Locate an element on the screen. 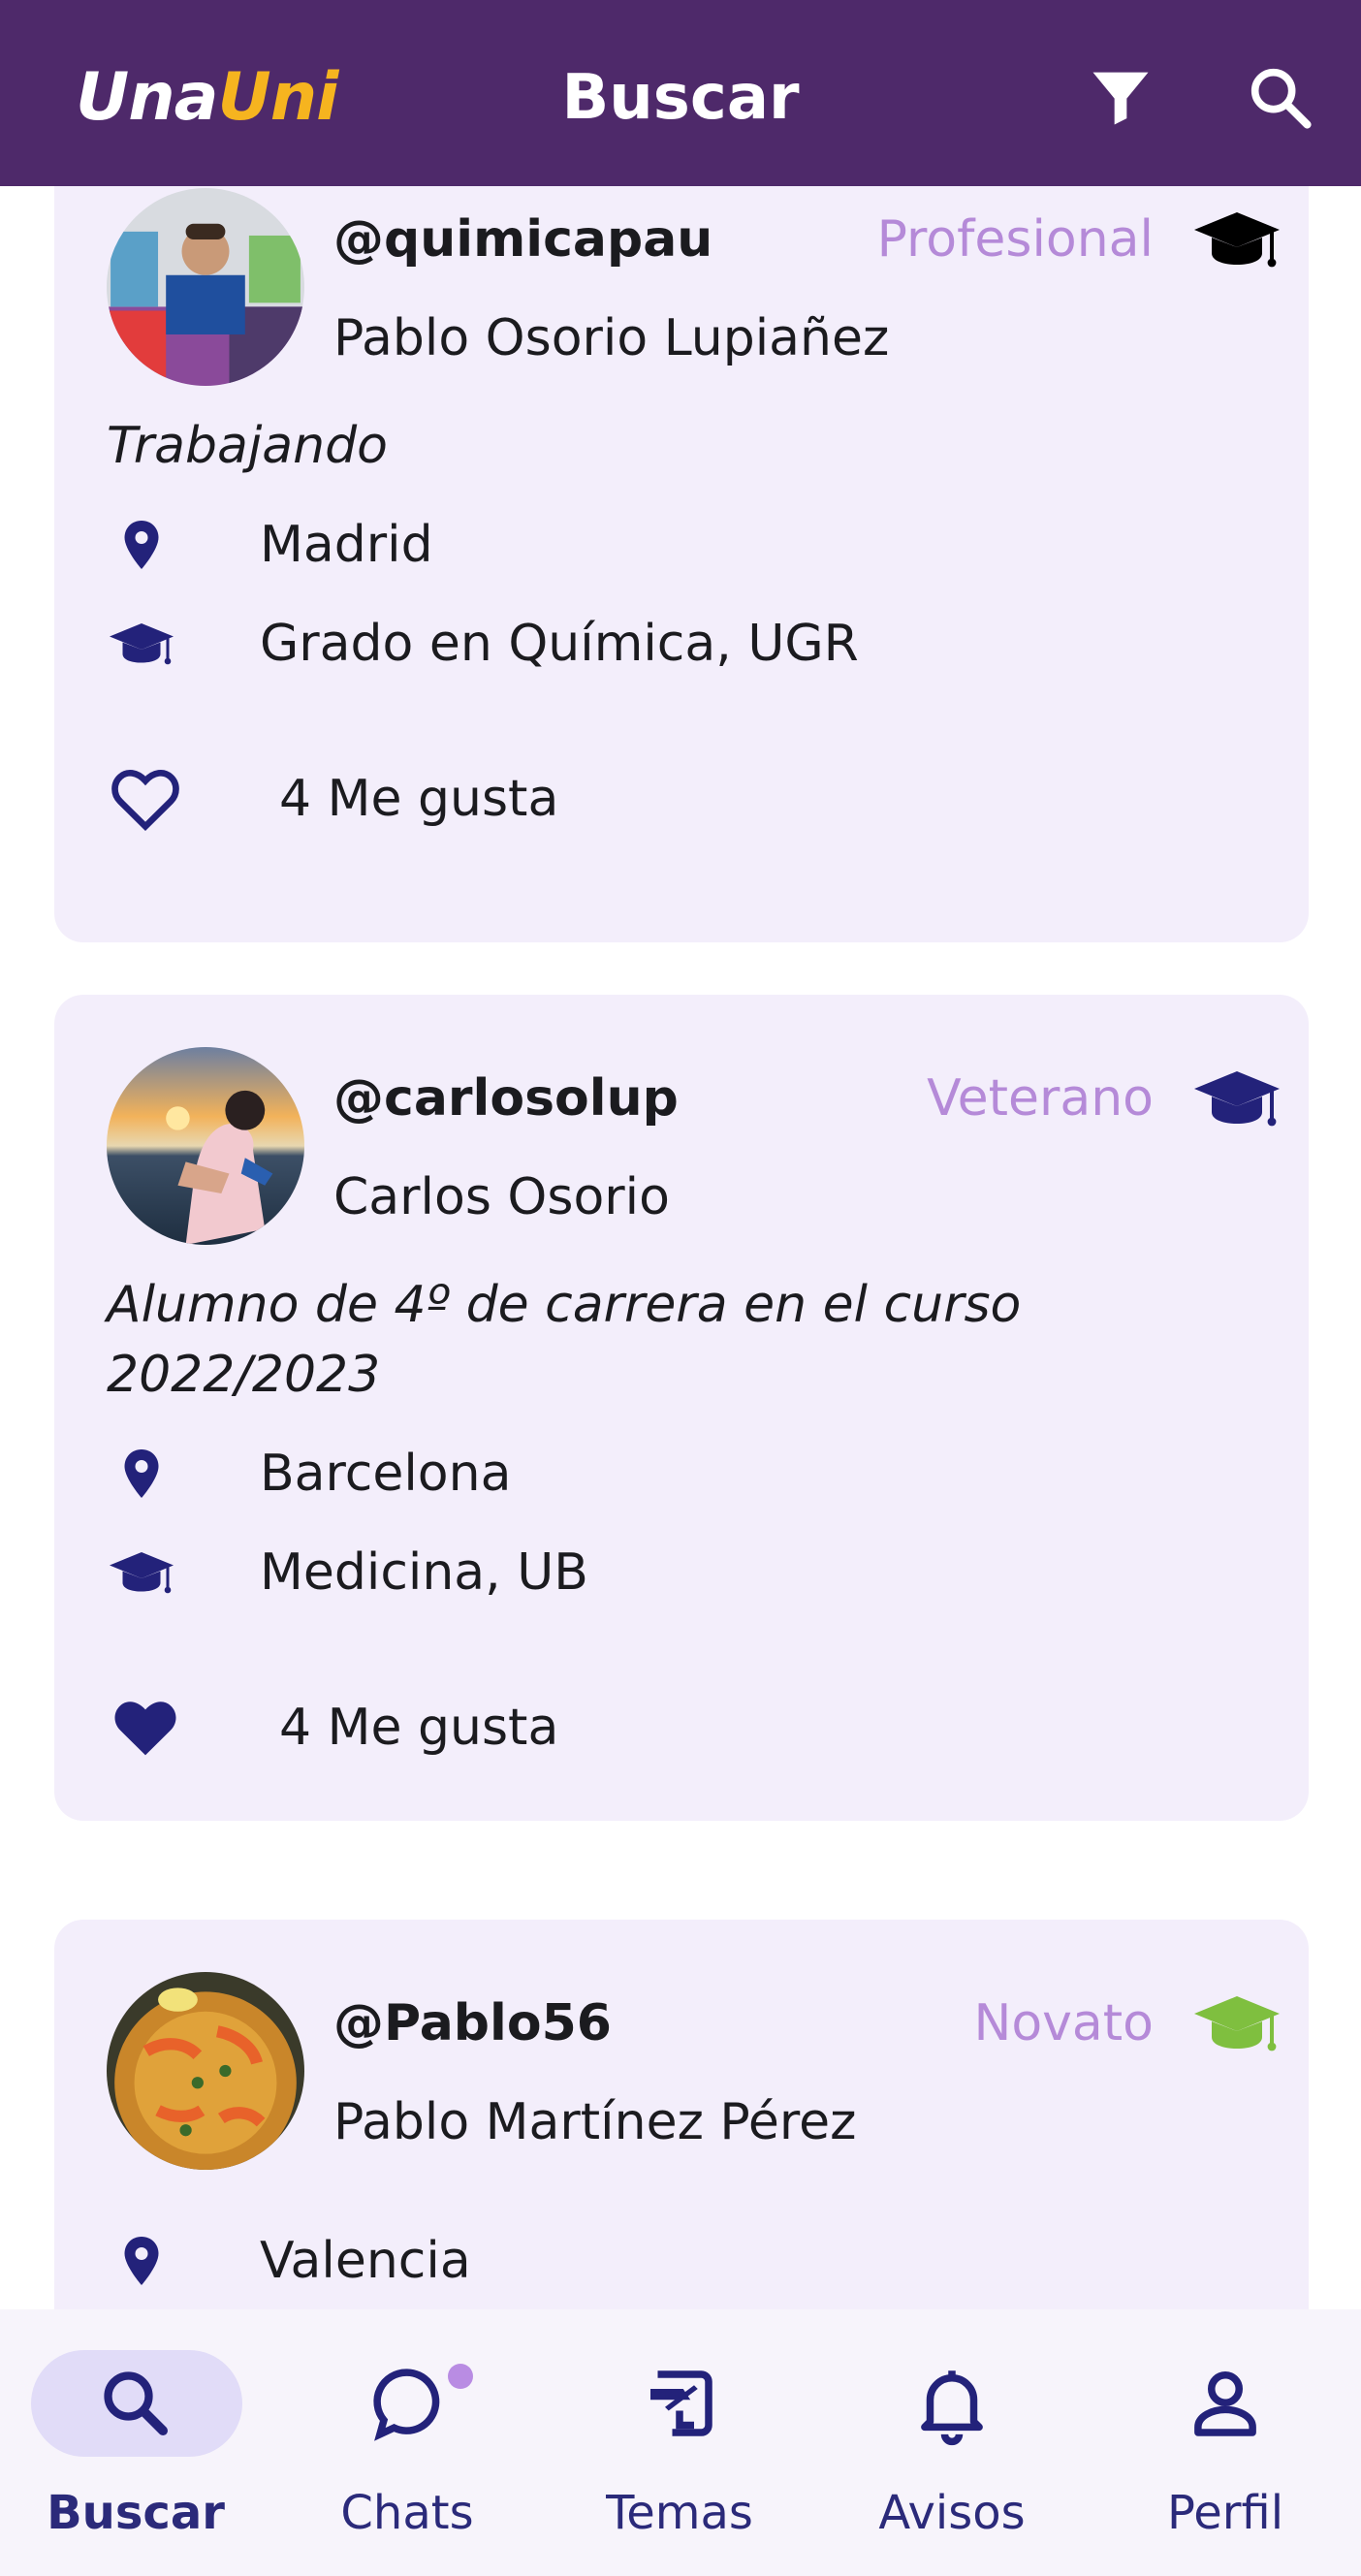 The height and width of the screenshot is (2576, 1361). person-icon is located at coordinates (1225, 2403).